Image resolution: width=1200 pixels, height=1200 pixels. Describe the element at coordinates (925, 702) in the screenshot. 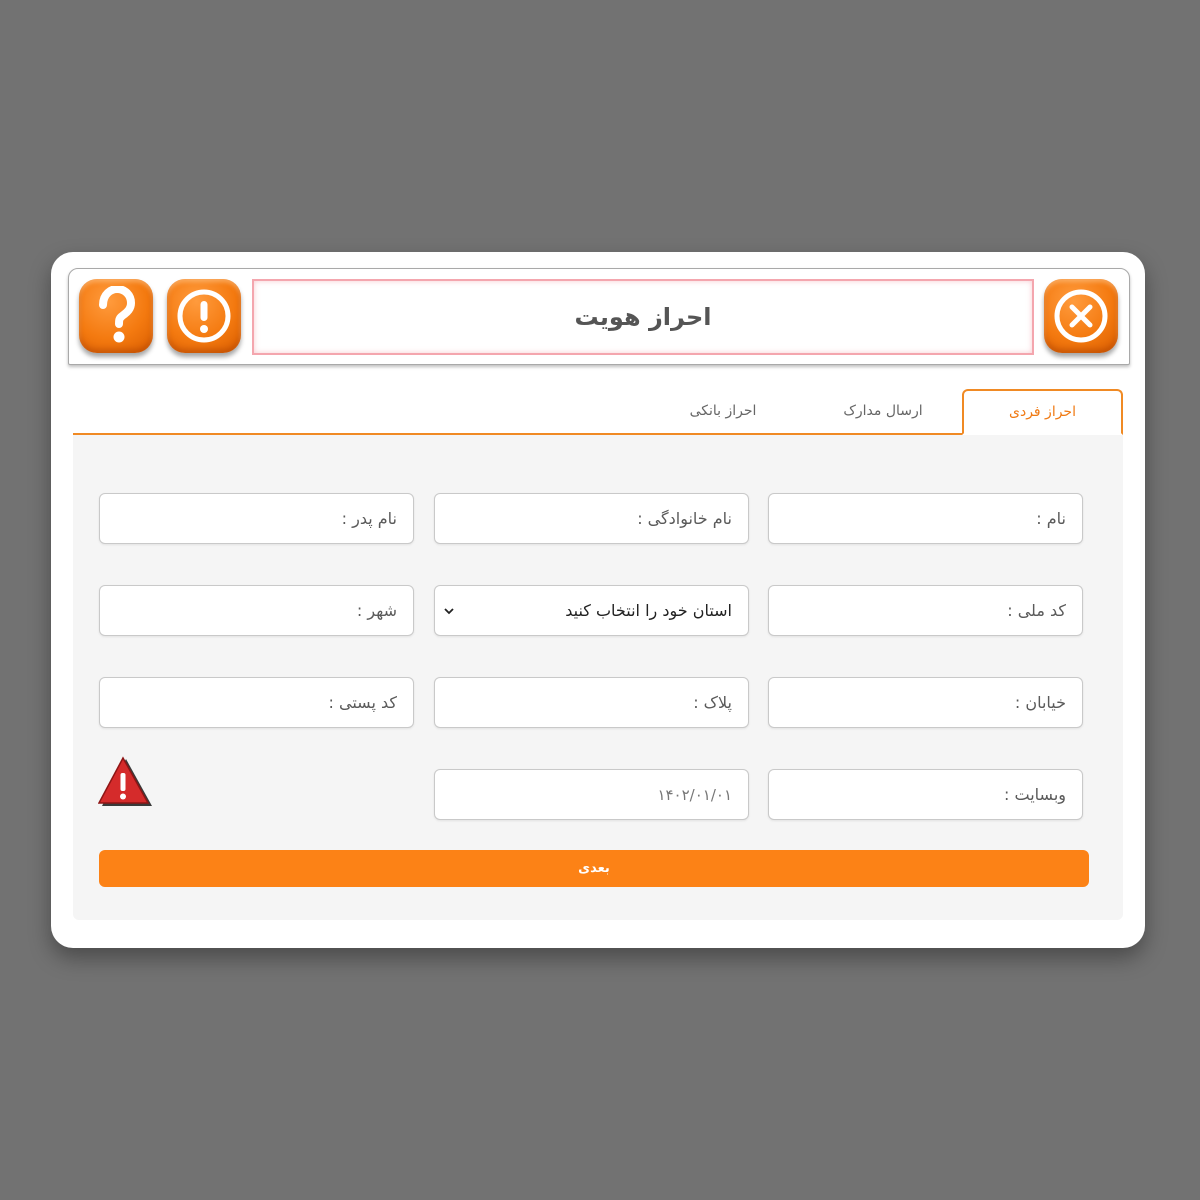

I see `street-field: خیابان :` at that location.